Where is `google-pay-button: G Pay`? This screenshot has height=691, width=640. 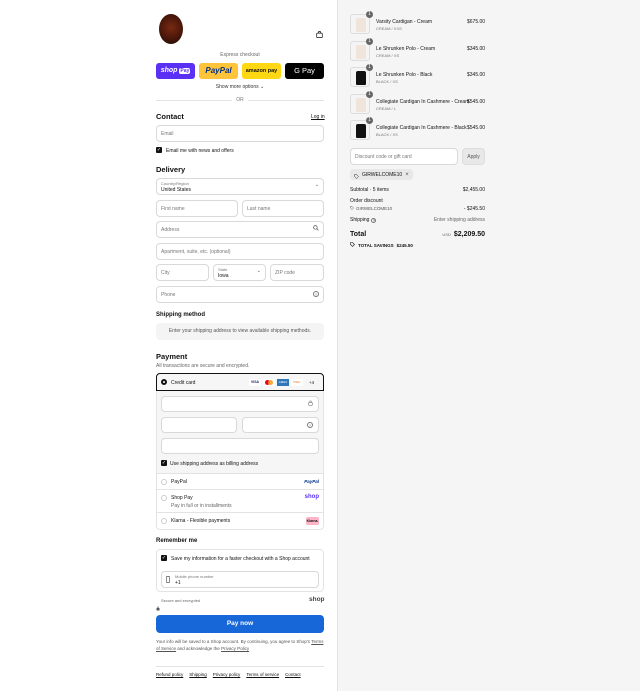
google-pay-button: G Pay is located at coordinates (304, 71).